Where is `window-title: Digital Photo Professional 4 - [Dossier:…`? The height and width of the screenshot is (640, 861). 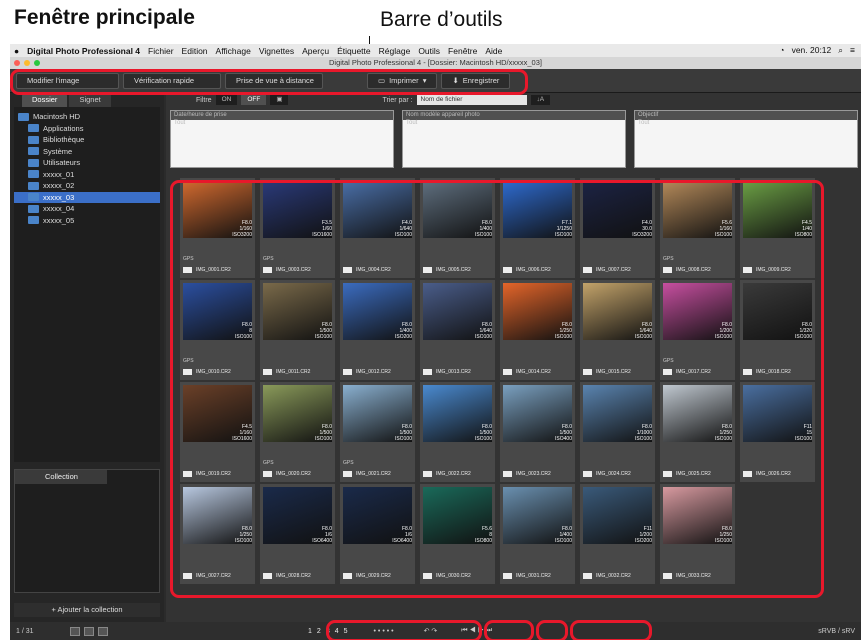
window-title: Digital Photo Professional 4 - [Dossier:… is located at coordinates (435, 62).